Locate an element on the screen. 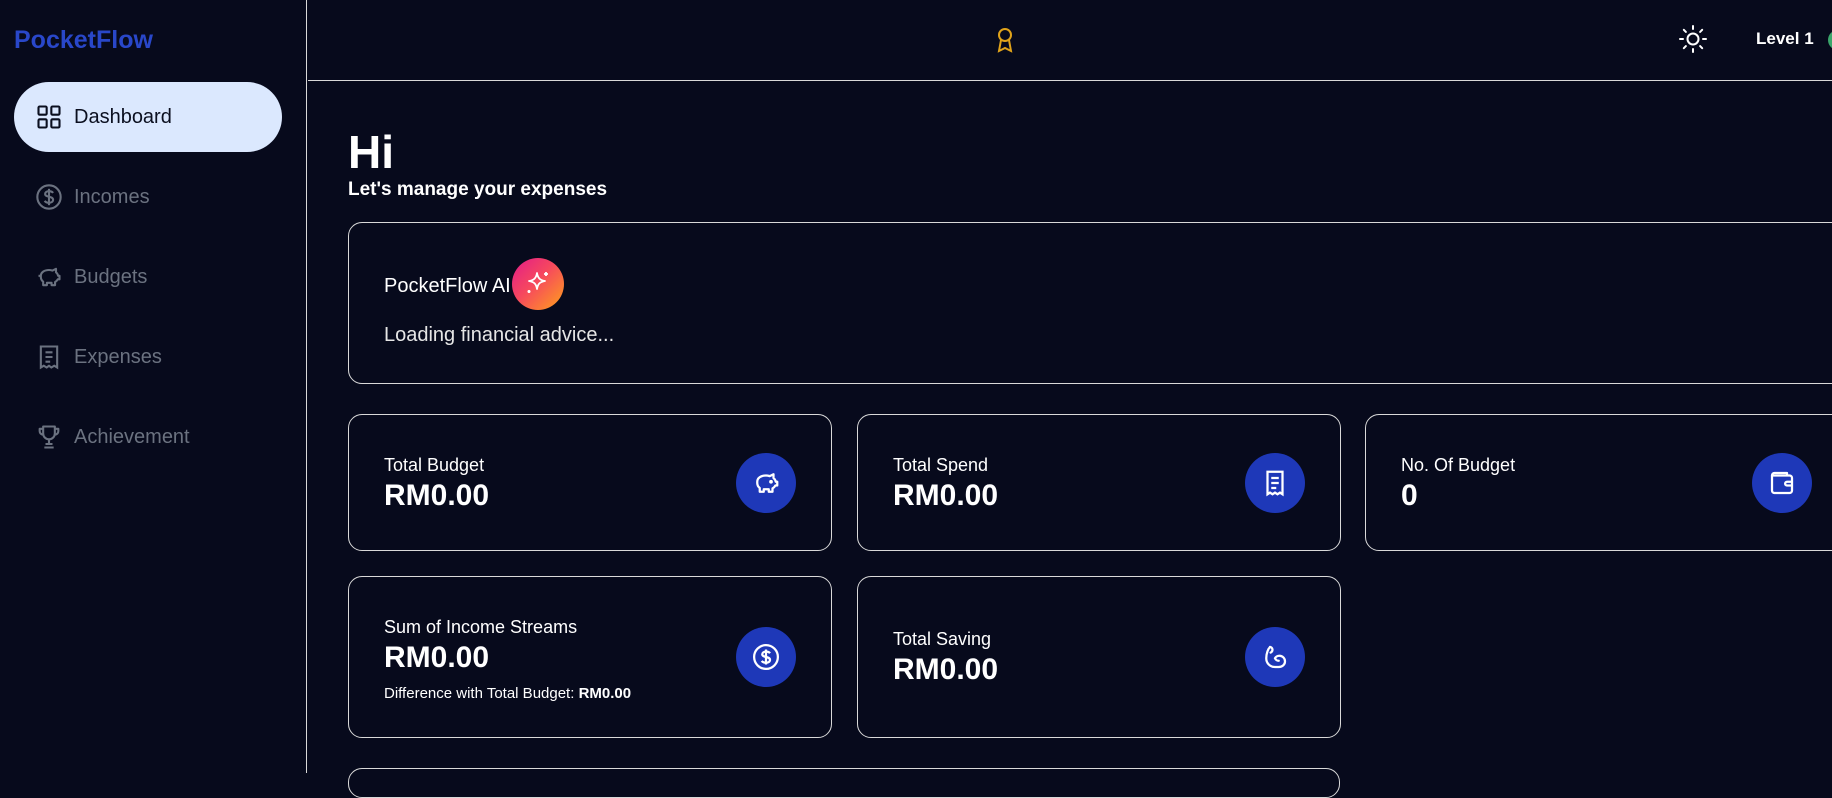  note-value: RM0.00 is located at coordinates (605, 693).